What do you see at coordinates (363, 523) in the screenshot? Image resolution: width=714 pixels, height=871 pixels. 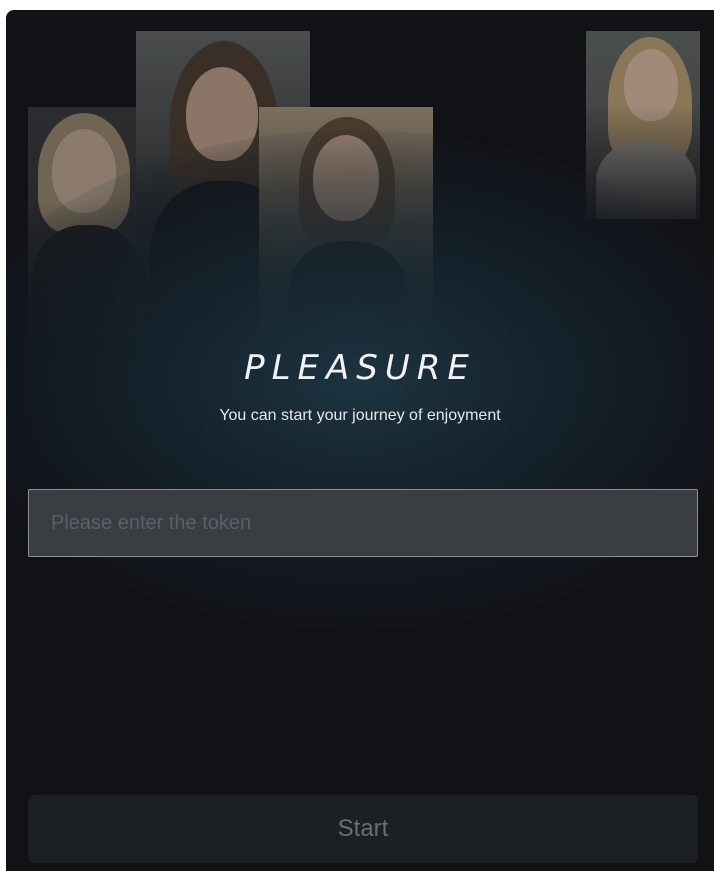 I see `token-input` at bounding box center [363, 523].